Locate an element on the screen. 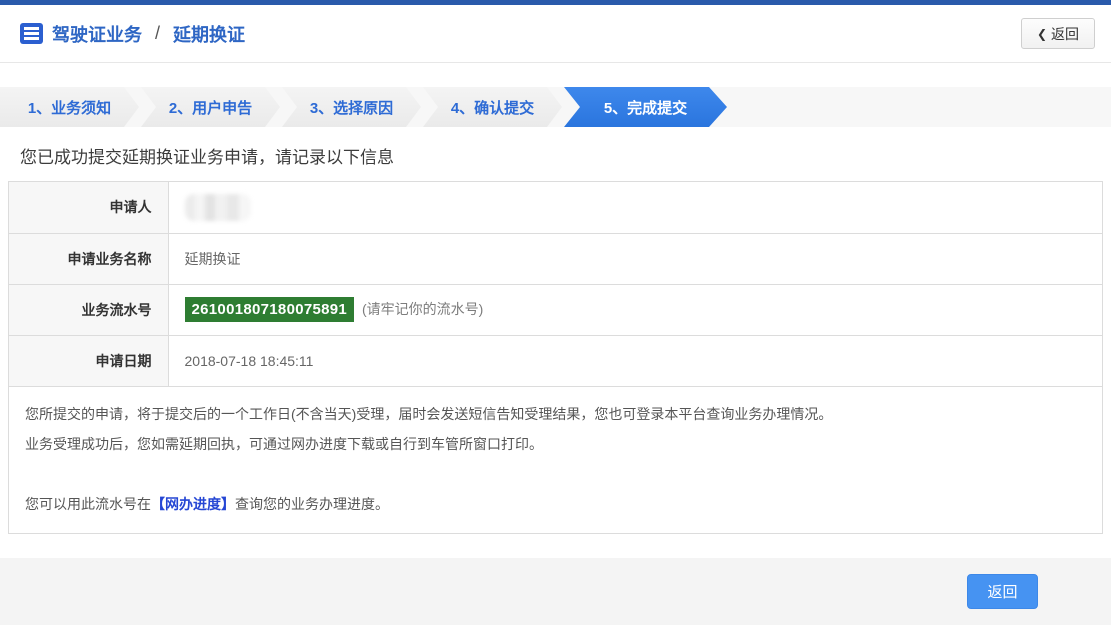  row-value: 2018-07-18 18:45:11 is located at coordinates (635, 361).